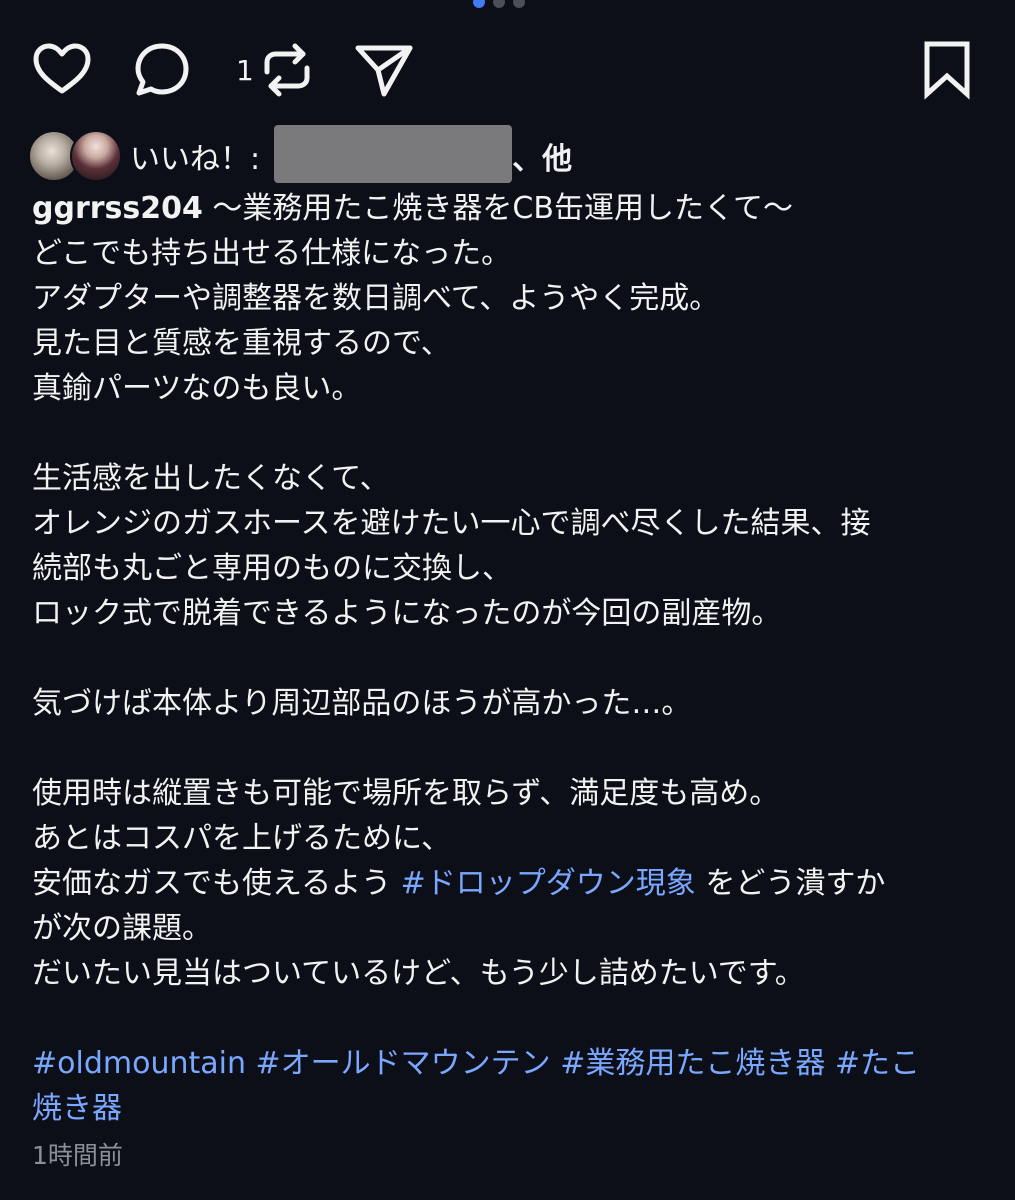  Describe the element at coordinates (418, 973) in the screenshot. I see `caption-line: だいたい見当はついているけど、もう少し詰めたいです。` at that location.